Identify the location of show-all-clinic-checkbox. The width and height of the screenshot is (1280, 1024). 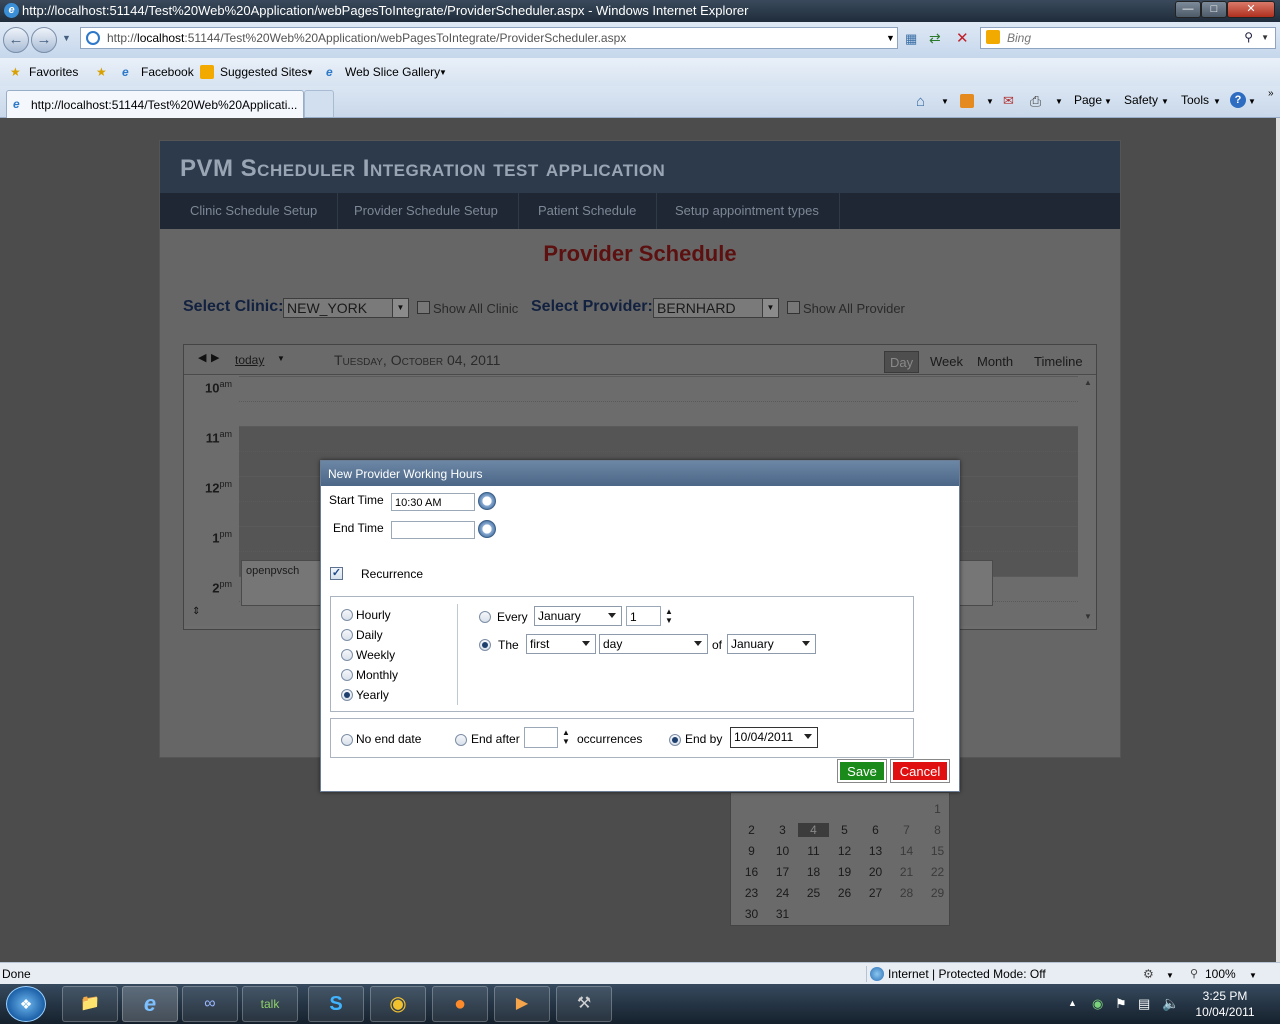
(423, 307).